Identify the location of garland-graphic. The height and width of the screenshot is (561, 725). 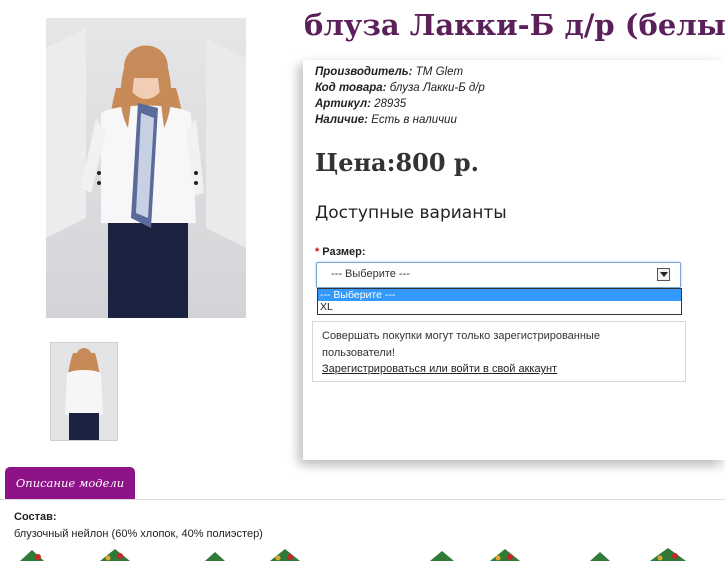
(353, 554).